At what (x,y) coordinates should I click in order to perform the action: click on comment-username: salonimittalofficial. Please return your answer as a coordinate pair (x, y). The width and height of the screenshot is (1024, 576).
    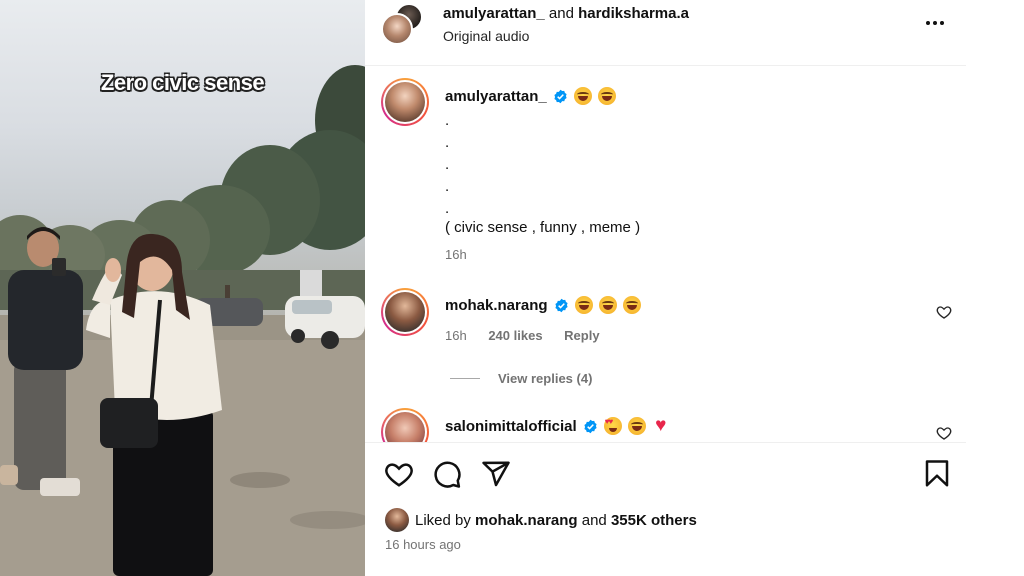
    Looking at the image, I should click on (511, 426).